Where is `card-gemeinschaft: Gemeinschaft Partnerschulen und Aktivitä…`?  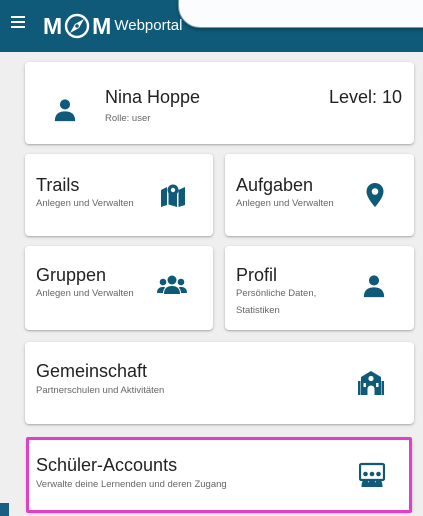 card-gemeinschaft: Gemeinschaft Partnerschulen und Aktivitä… is located at coordinates (219, 383).